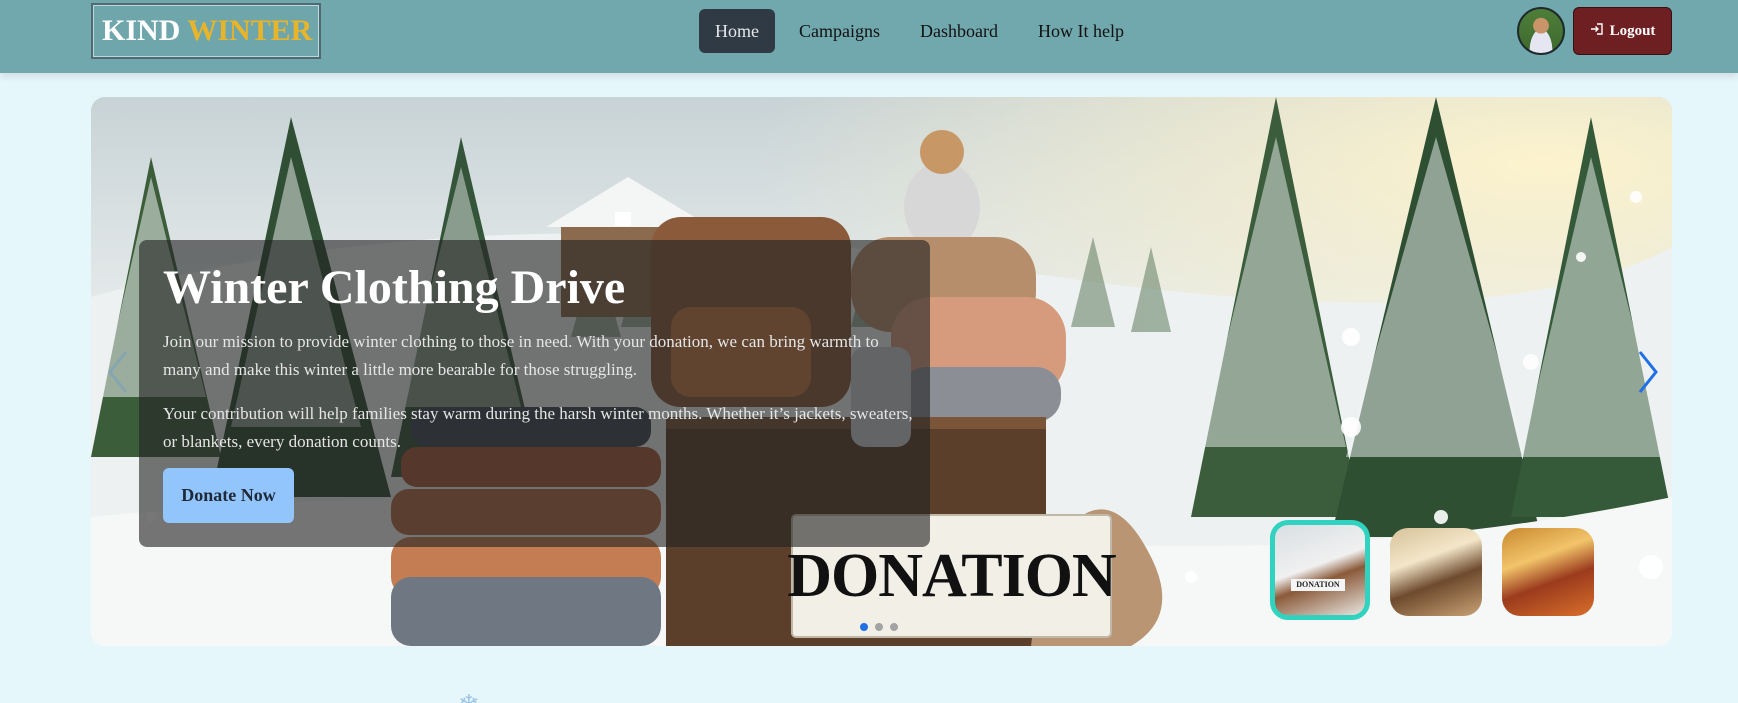  What do you see at coordinates (141, 30) in the screenshot?
I see `brand-part1: KIND` at bounding box center [141, 30].